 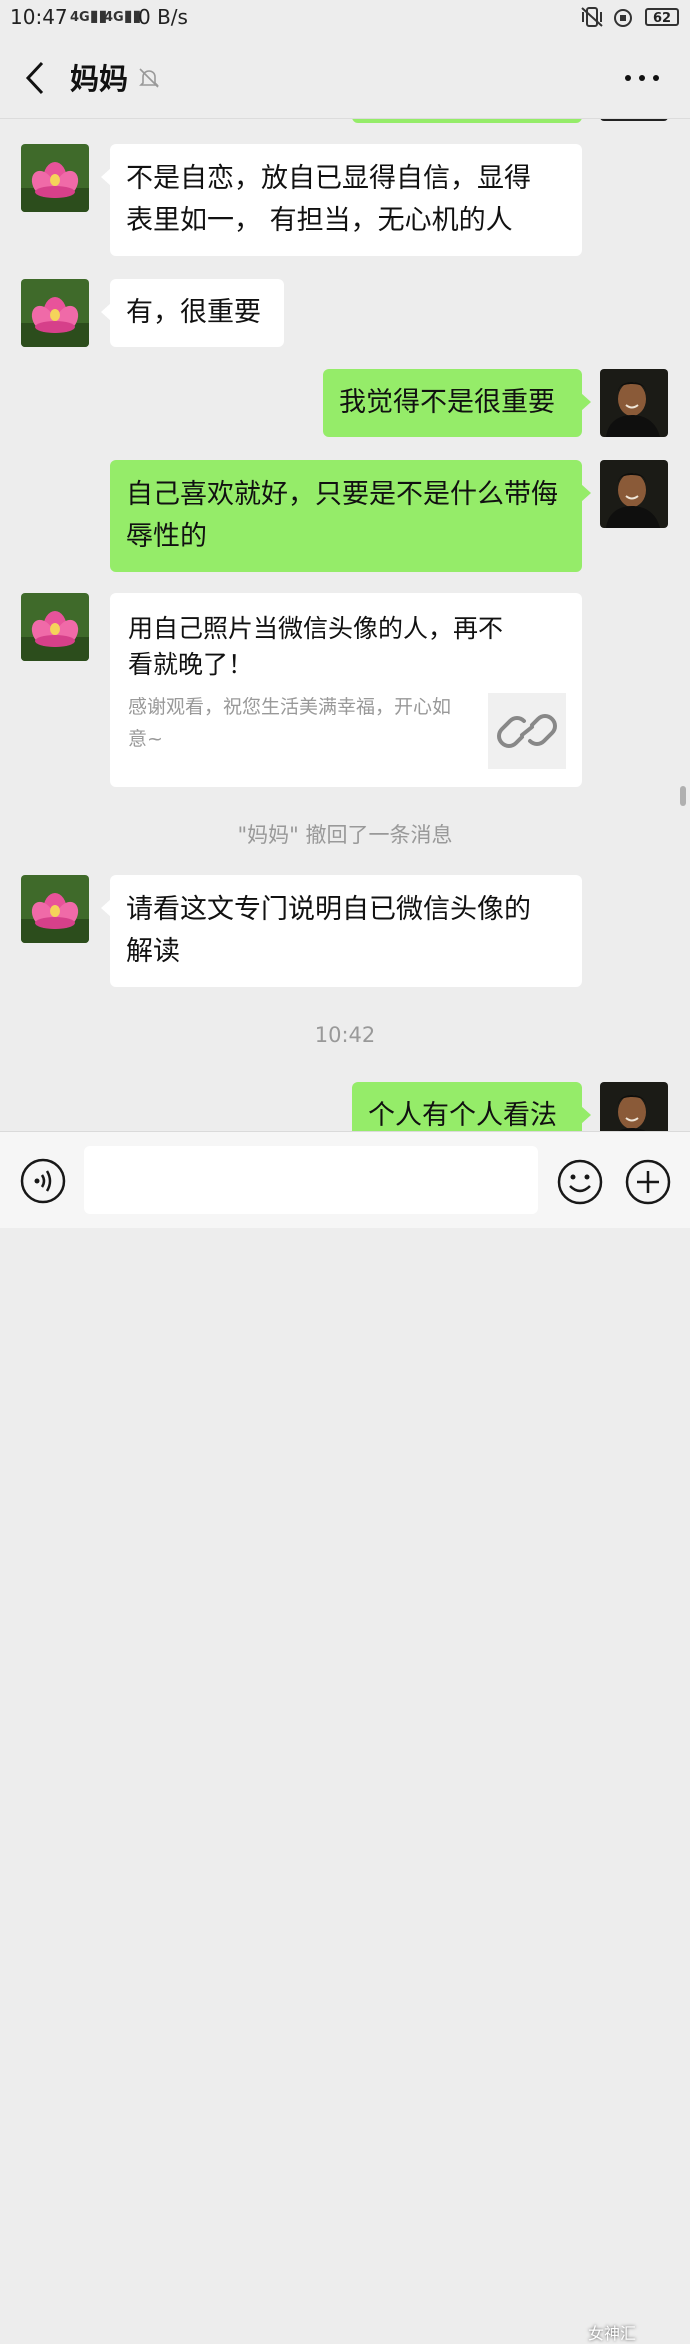 What do you see at coordinates (662, 17) in the screenshot?
I see `battery-indicator: 62` at bounding box center [662, 17].